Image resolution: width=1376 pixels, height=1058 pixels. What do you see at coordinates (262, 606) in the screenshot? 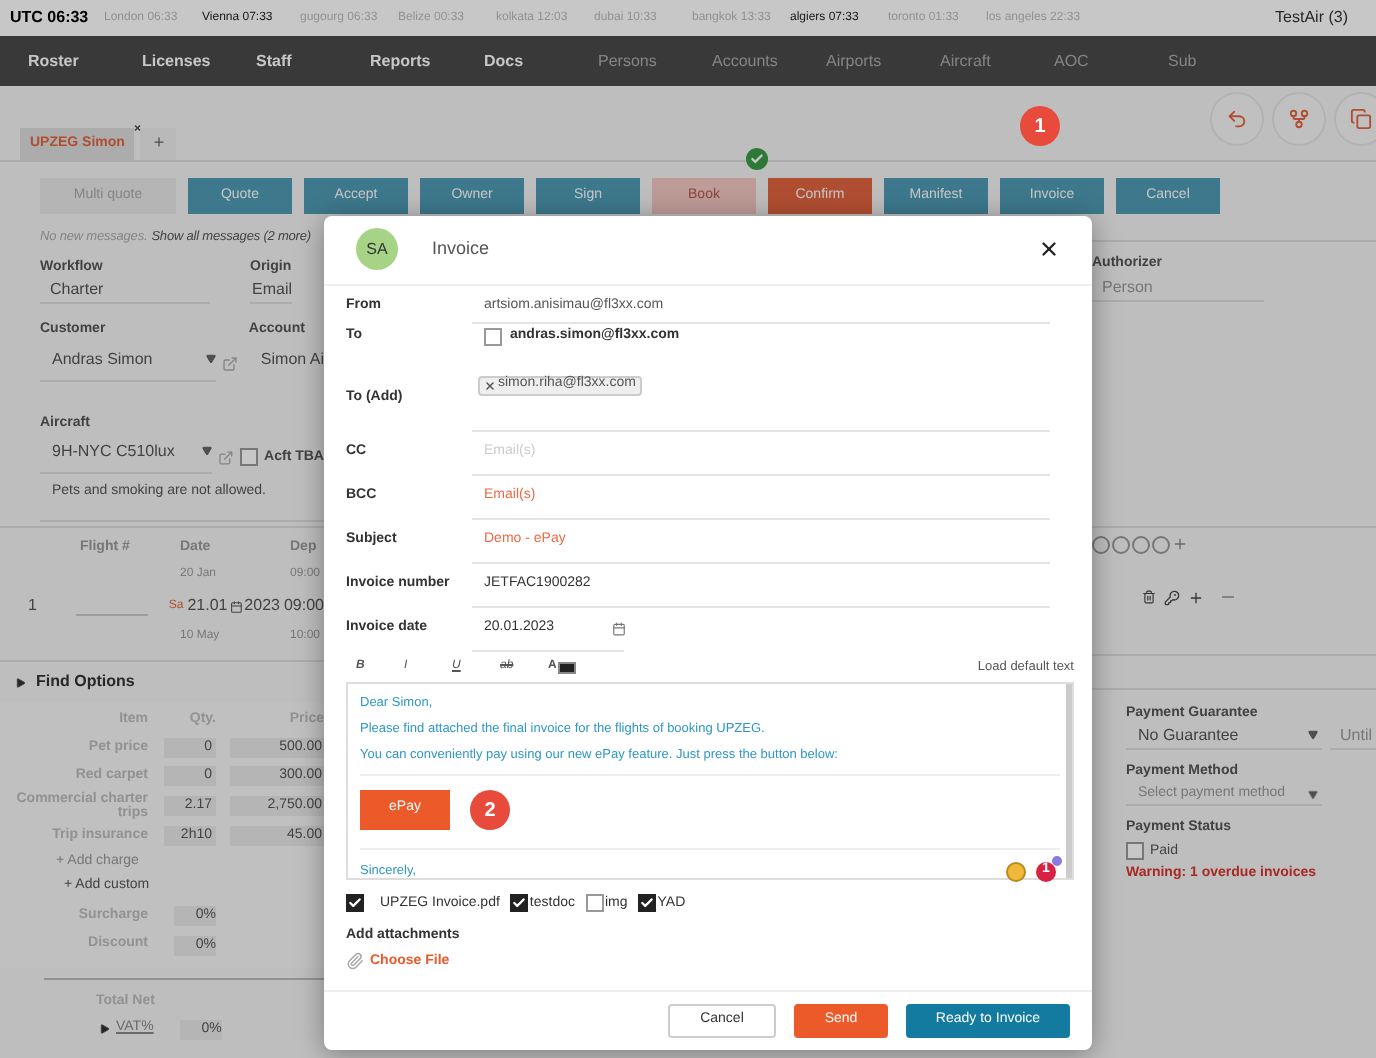
I see `flight-year: 2023` at bounding box center [262, 606].